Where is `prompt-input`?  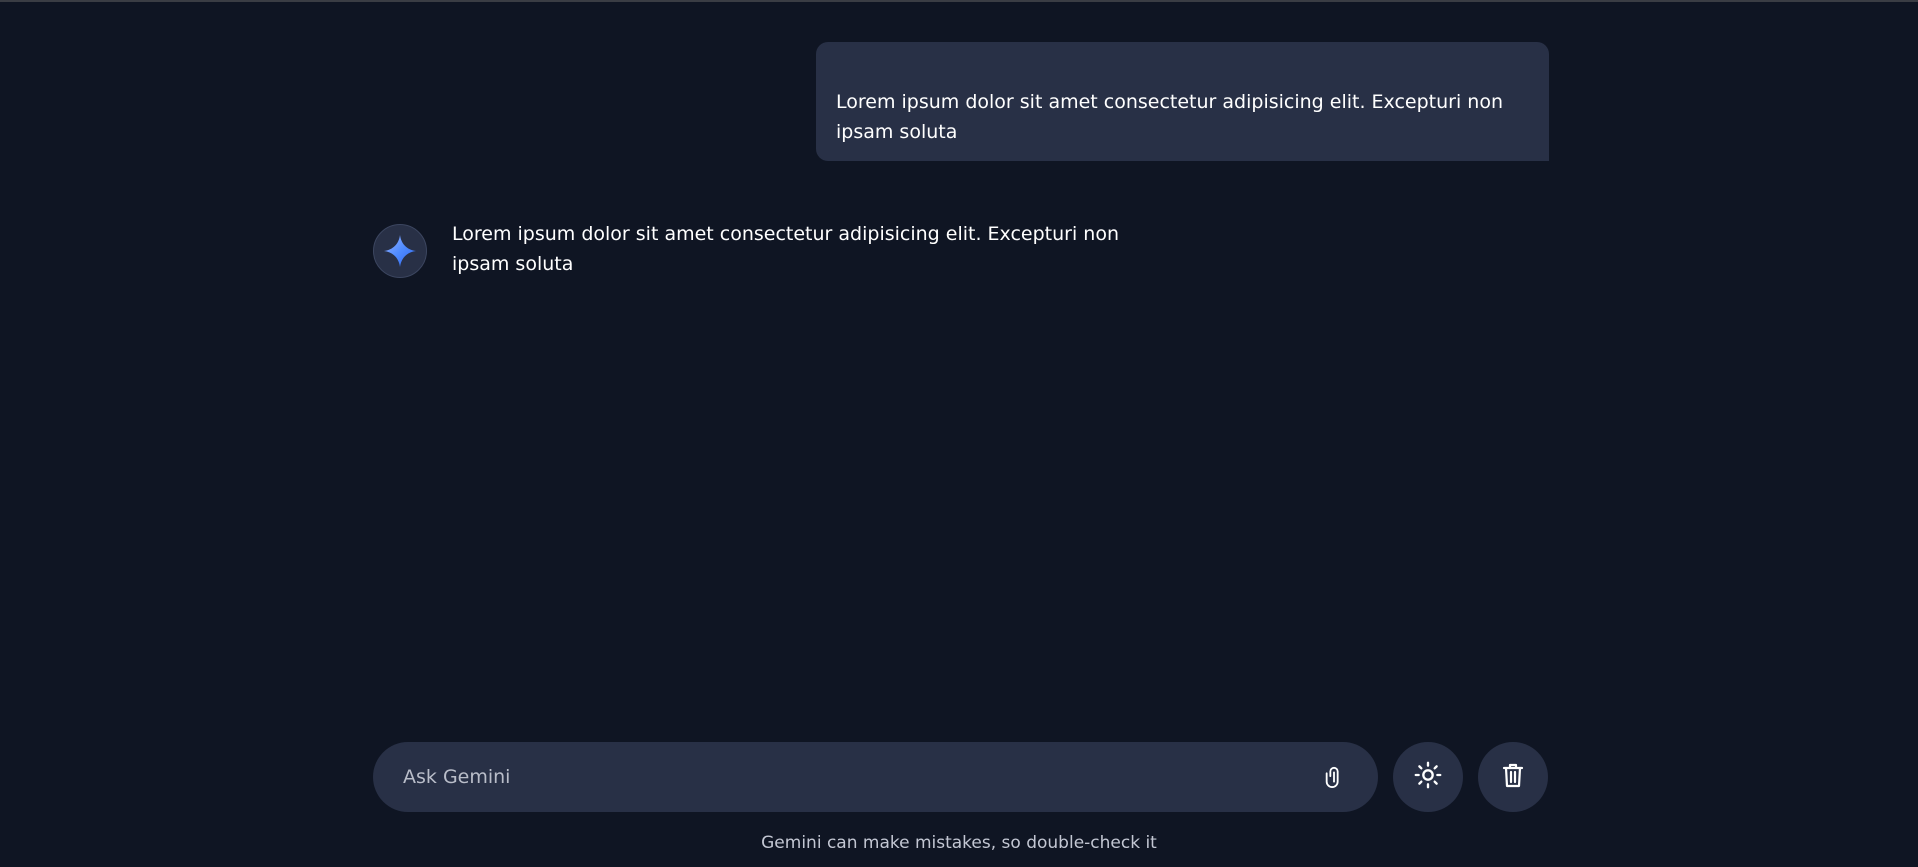 prompt-input is located at coordinates (861, 777).